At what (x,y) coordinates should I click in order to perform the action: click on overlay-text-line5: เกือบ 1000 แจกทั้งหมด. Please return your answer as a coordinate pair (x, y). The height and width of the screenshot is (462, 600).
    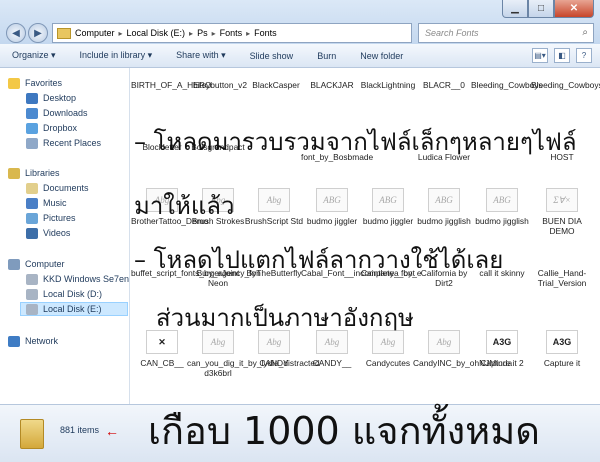
    Looking at the image, I should click on (344, 431).